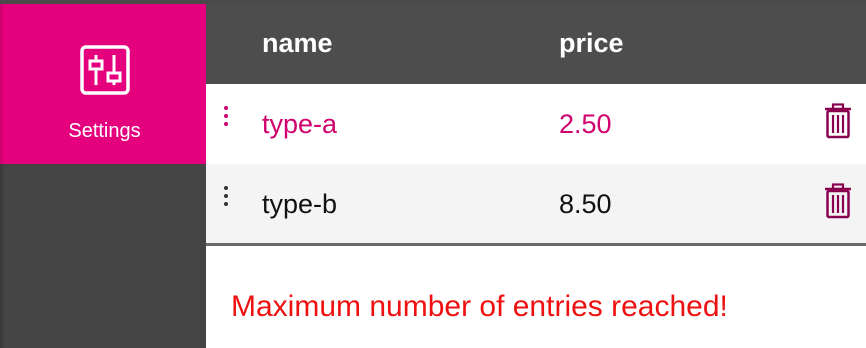 This screenshot has width=866, height=348. Describe the element at coordinates (297, 43) in the screenshot. I see `column-header-name: name` at that location.